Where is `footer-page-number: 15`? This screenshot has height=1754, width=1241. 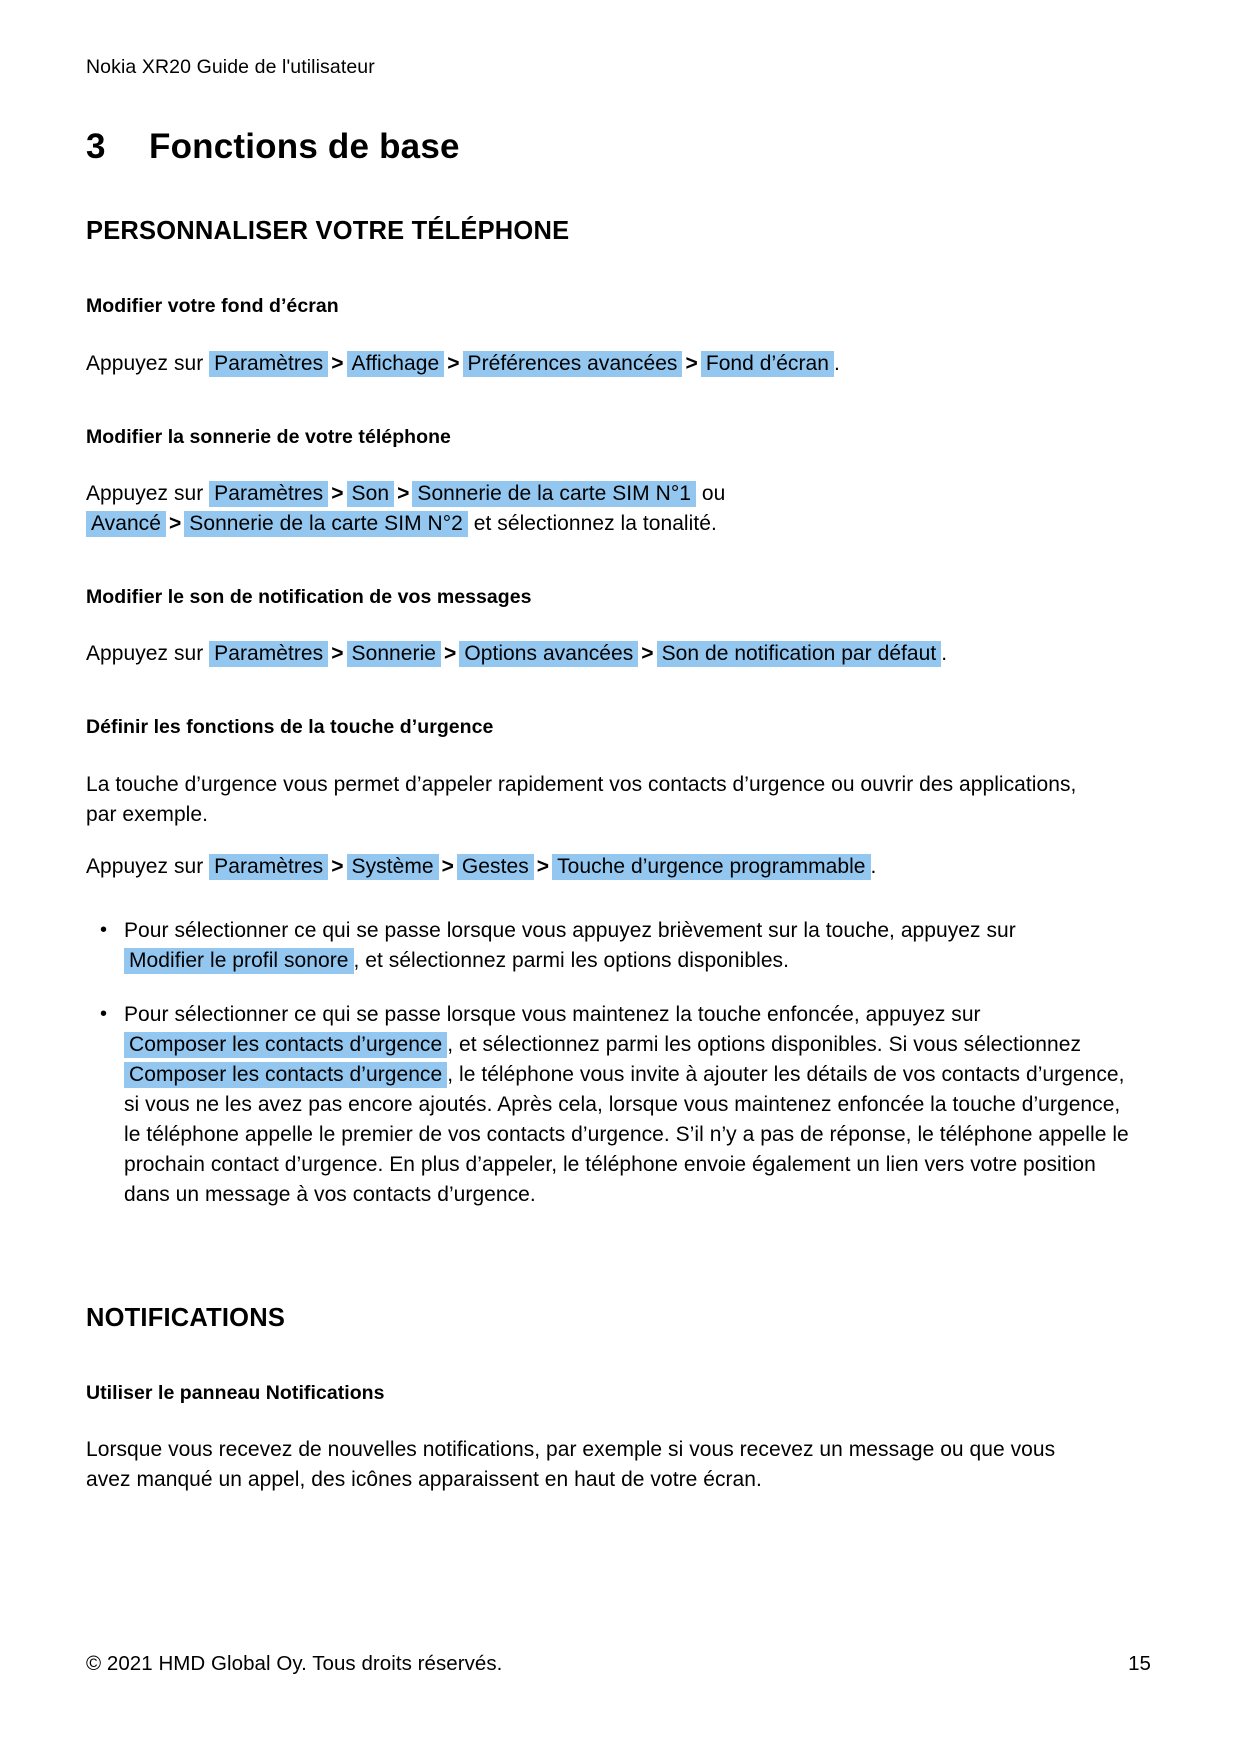
footer-page-number: 15 is located at coordinates (1139, 1663).